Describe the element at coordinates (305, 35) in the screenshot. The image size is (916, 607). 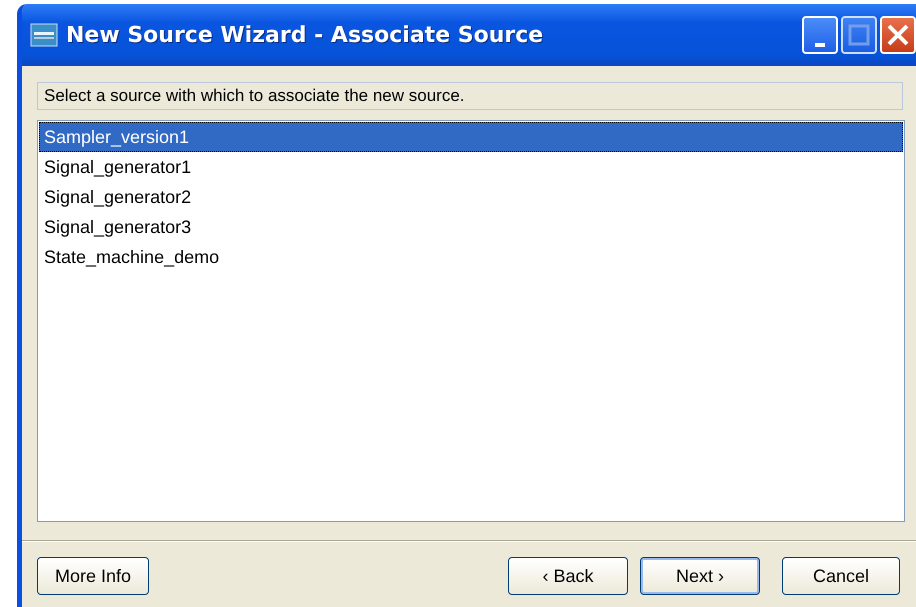
I see `window-title: New Source Wizard - Associate Source` at that location.